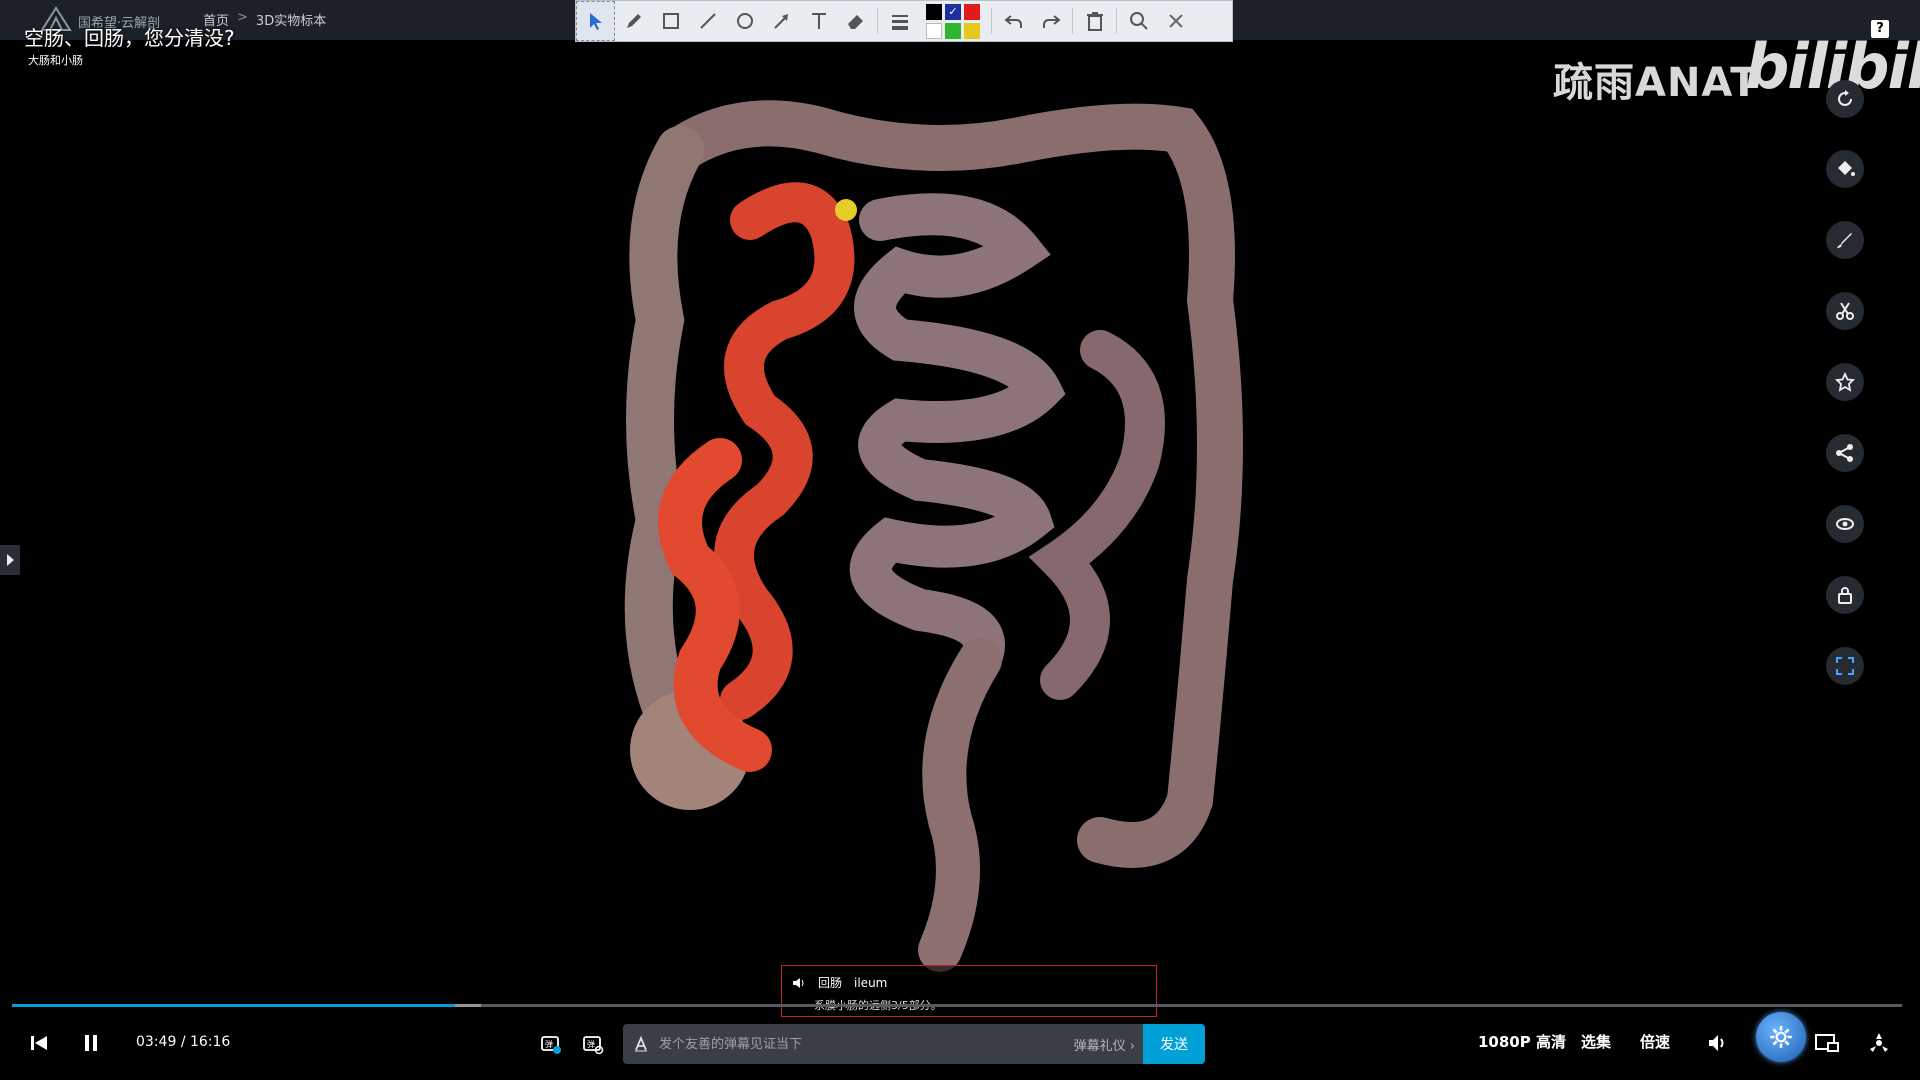  Describe the element at coordinates (39, 1043) in the screenshot. I see `previous-icon` at that location.